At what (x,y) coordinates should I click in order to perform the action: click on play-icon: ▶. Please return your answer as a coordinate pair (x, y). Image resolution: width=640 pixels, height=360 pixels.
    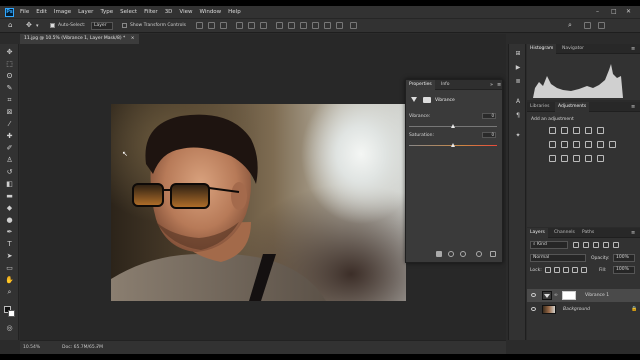
    Looking at the image, I should click on (518, 68).